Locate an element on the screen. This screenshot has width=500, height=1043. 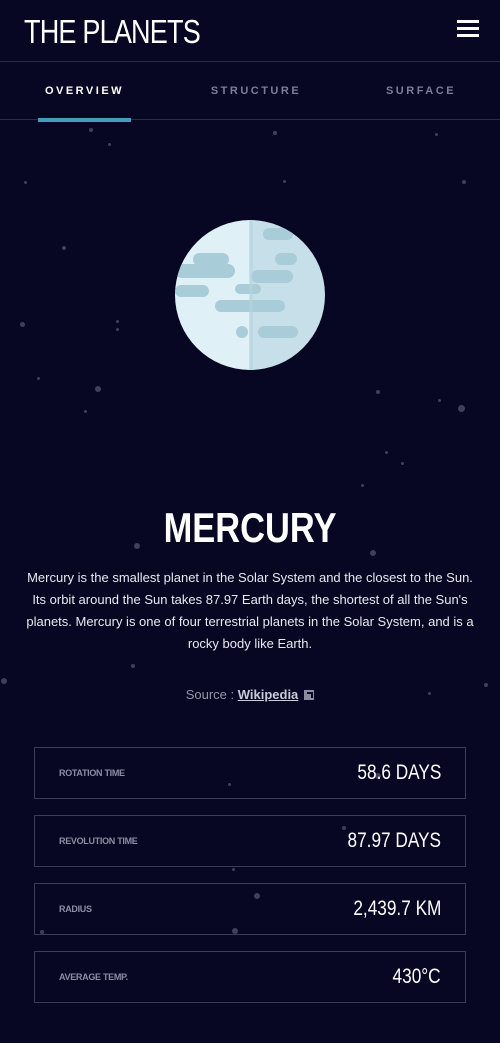
logo: THE PLANETS is located at coordinates (112, 32).